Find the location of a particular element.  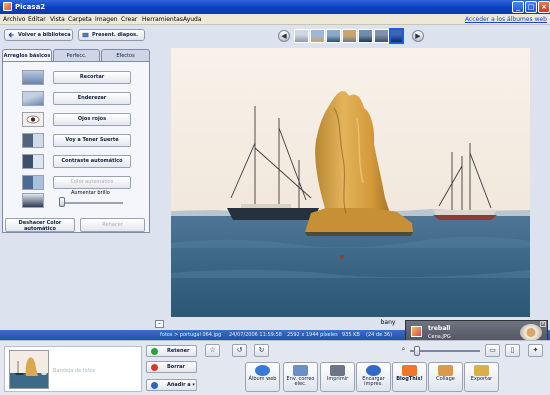

red-eye-row: Ojos rojos is located at coordinates (76, 120).